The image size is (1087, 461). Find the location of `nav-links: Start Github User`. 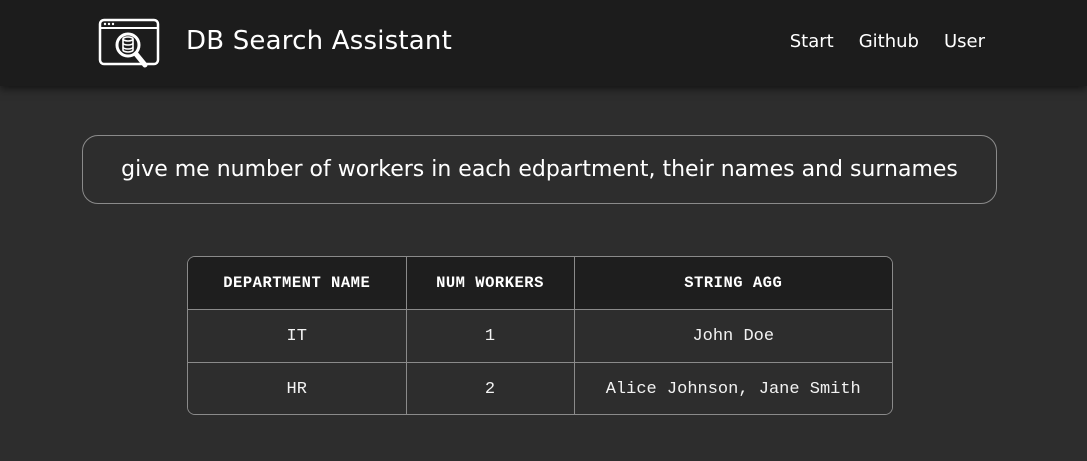

nav-links: Start Github User is located at coordinates (887, 41).